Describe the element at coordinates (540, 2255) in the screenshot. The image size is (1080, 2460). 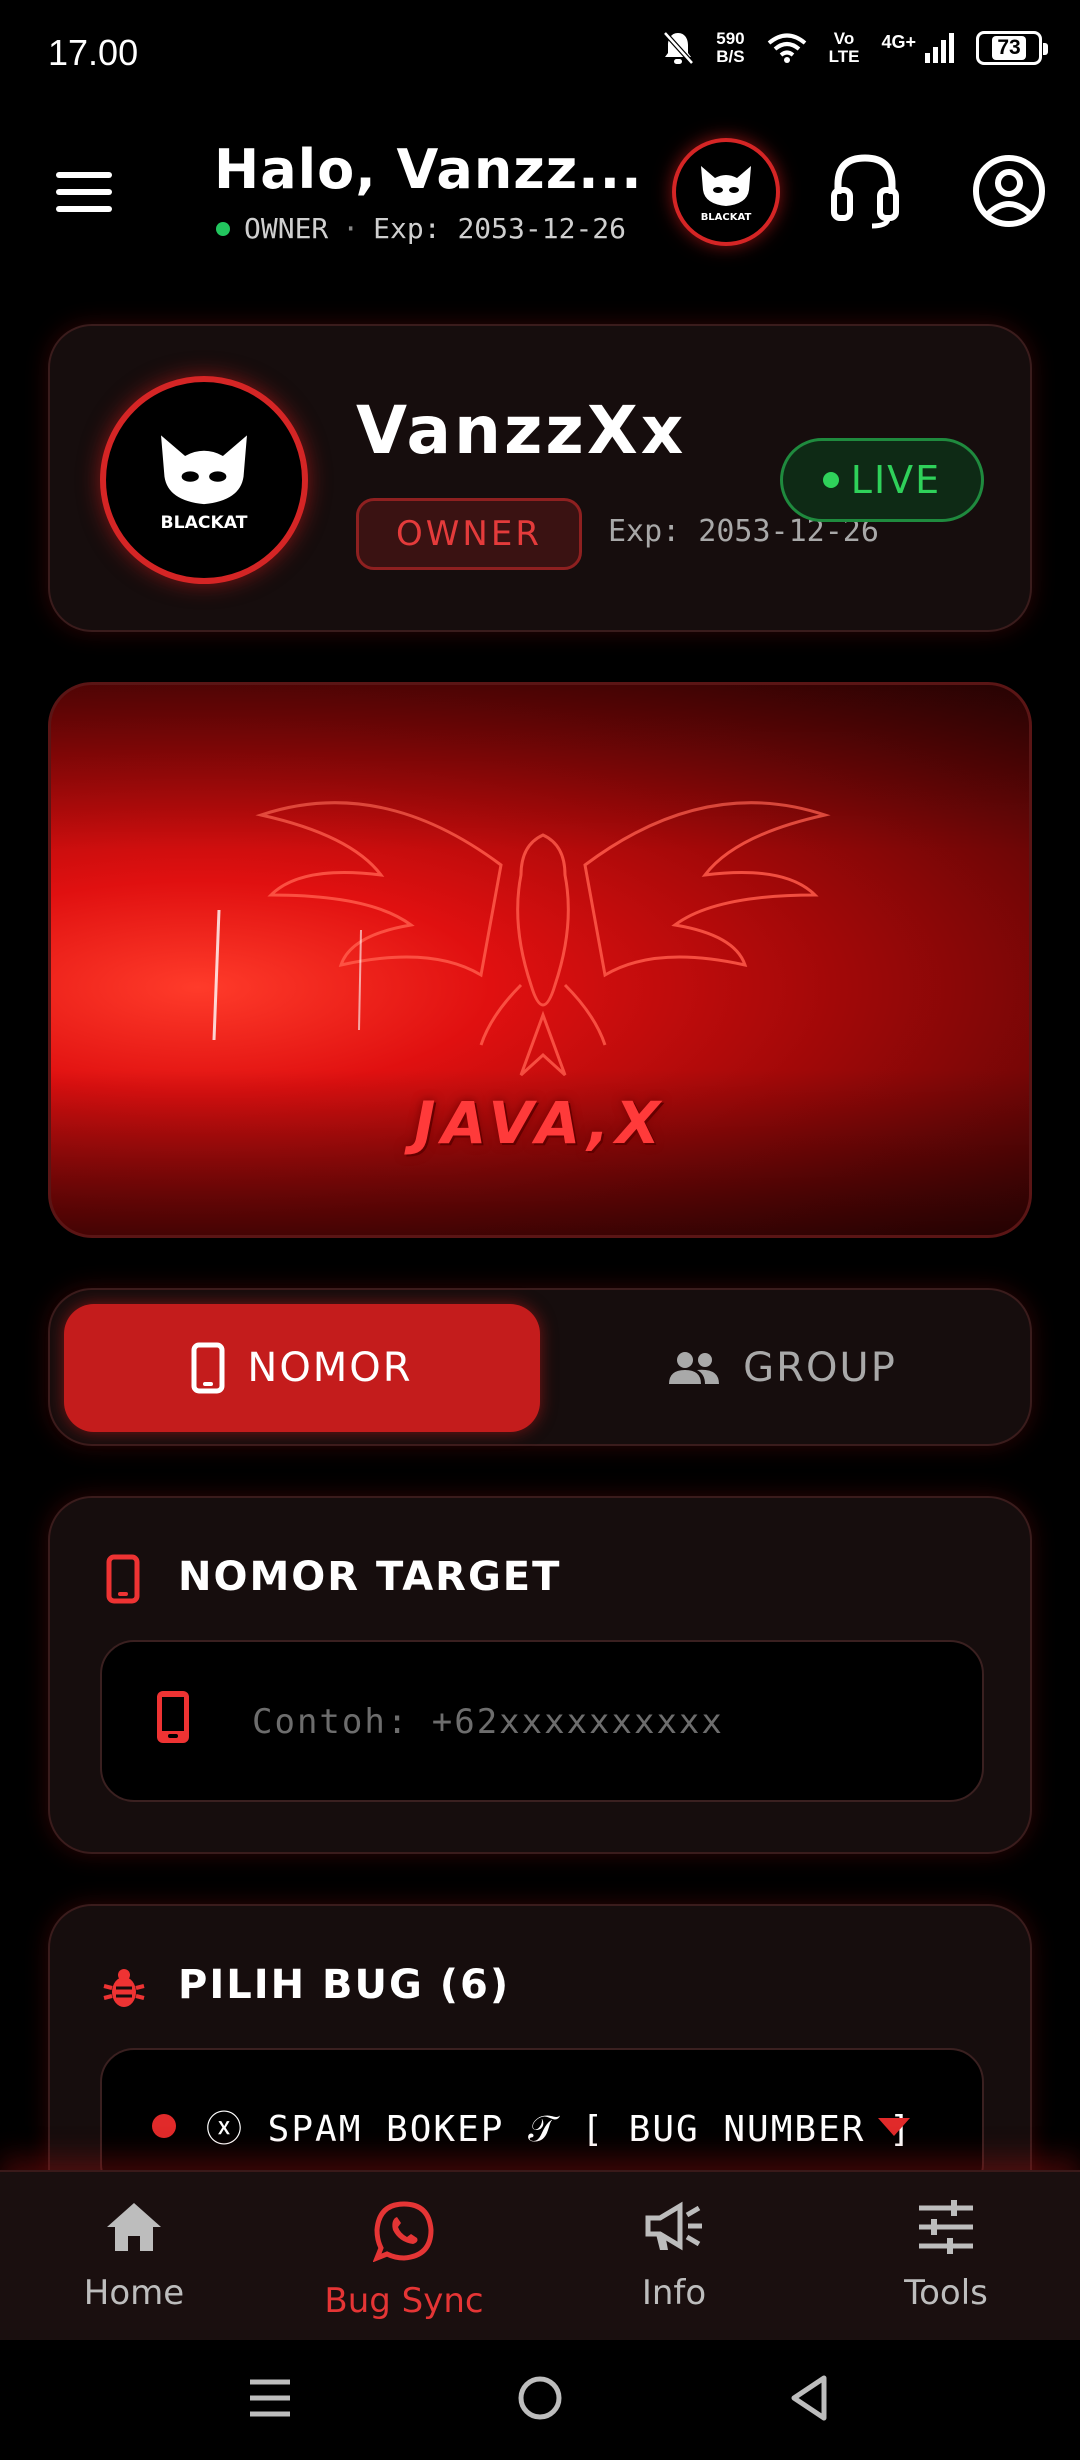
I see `bottom-nav: Home Bug Sync Info Tools` at that location.